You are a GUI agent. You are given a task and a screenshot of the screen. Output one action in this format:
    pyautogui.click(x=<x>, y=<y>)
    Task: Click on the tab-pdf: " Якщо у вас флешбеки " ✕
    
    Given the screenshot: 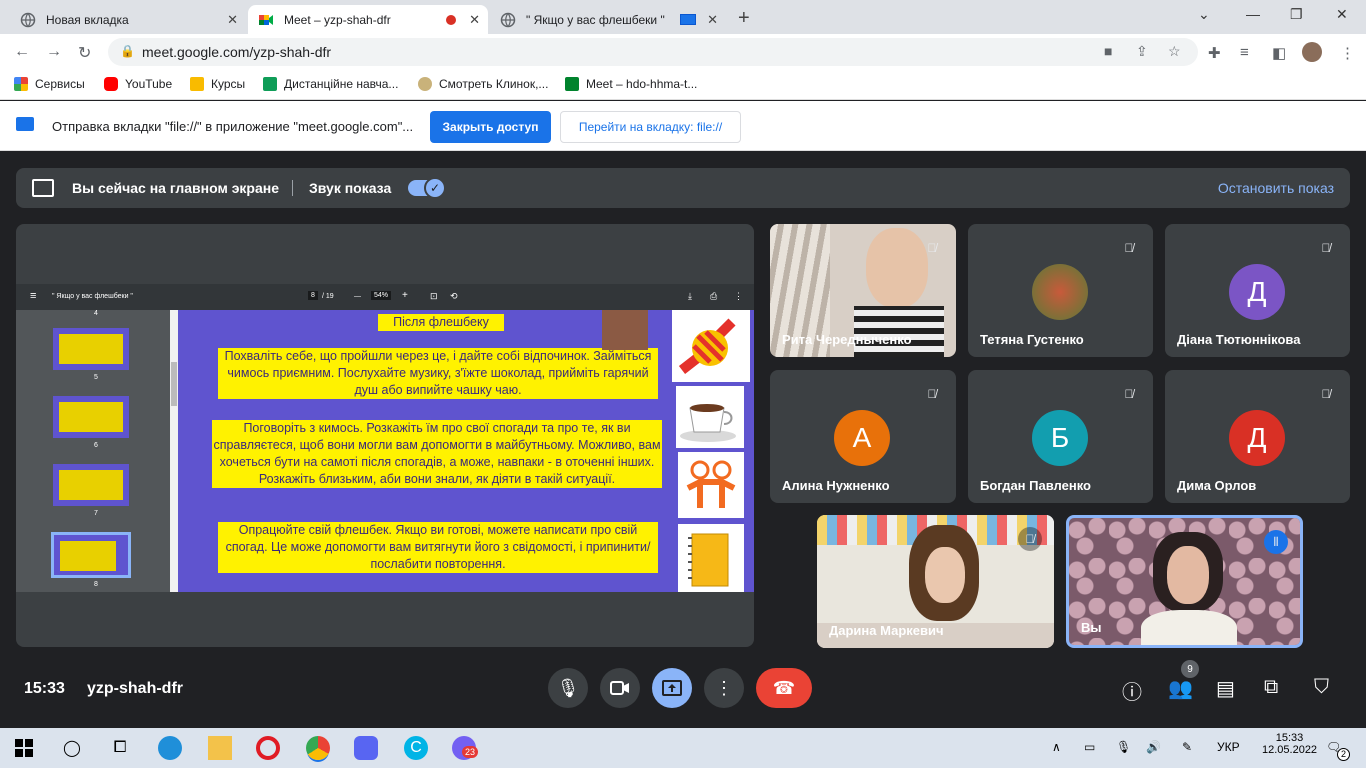 What is the action you would take?
    pyautogui.click(x=608, y=19)
    